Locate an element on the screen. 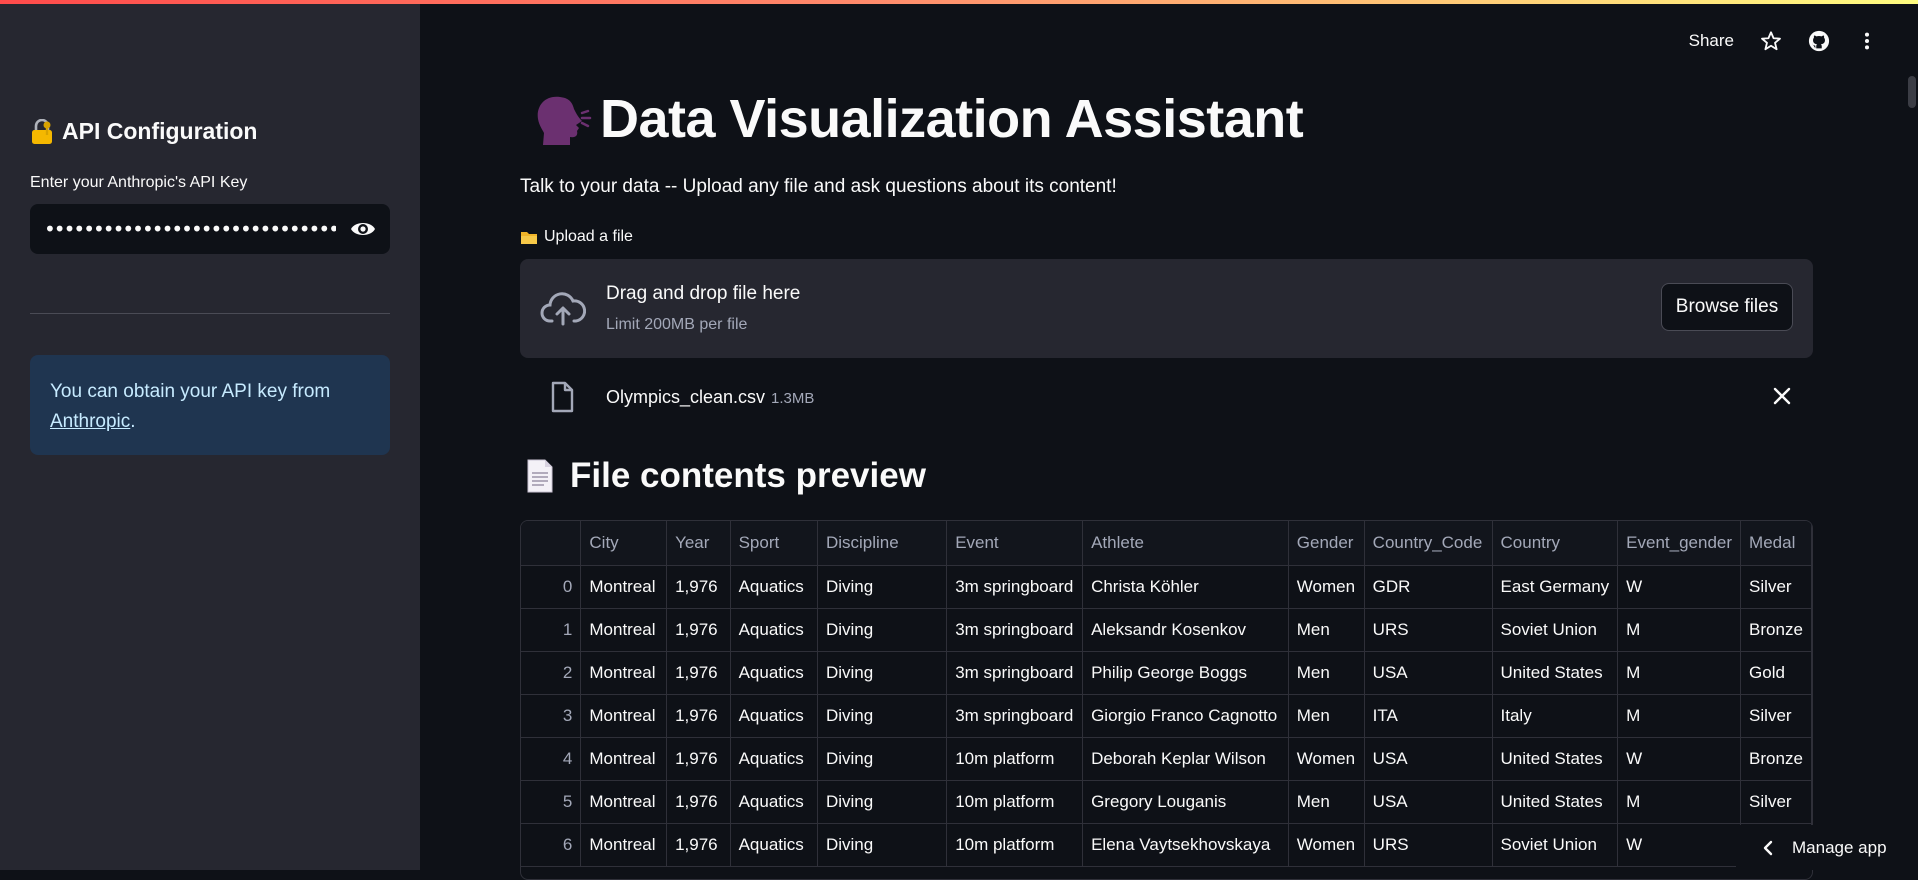 The height and width of the screenshot is (880, 1918). info-suffix: . is located at coordinates (133, 421).